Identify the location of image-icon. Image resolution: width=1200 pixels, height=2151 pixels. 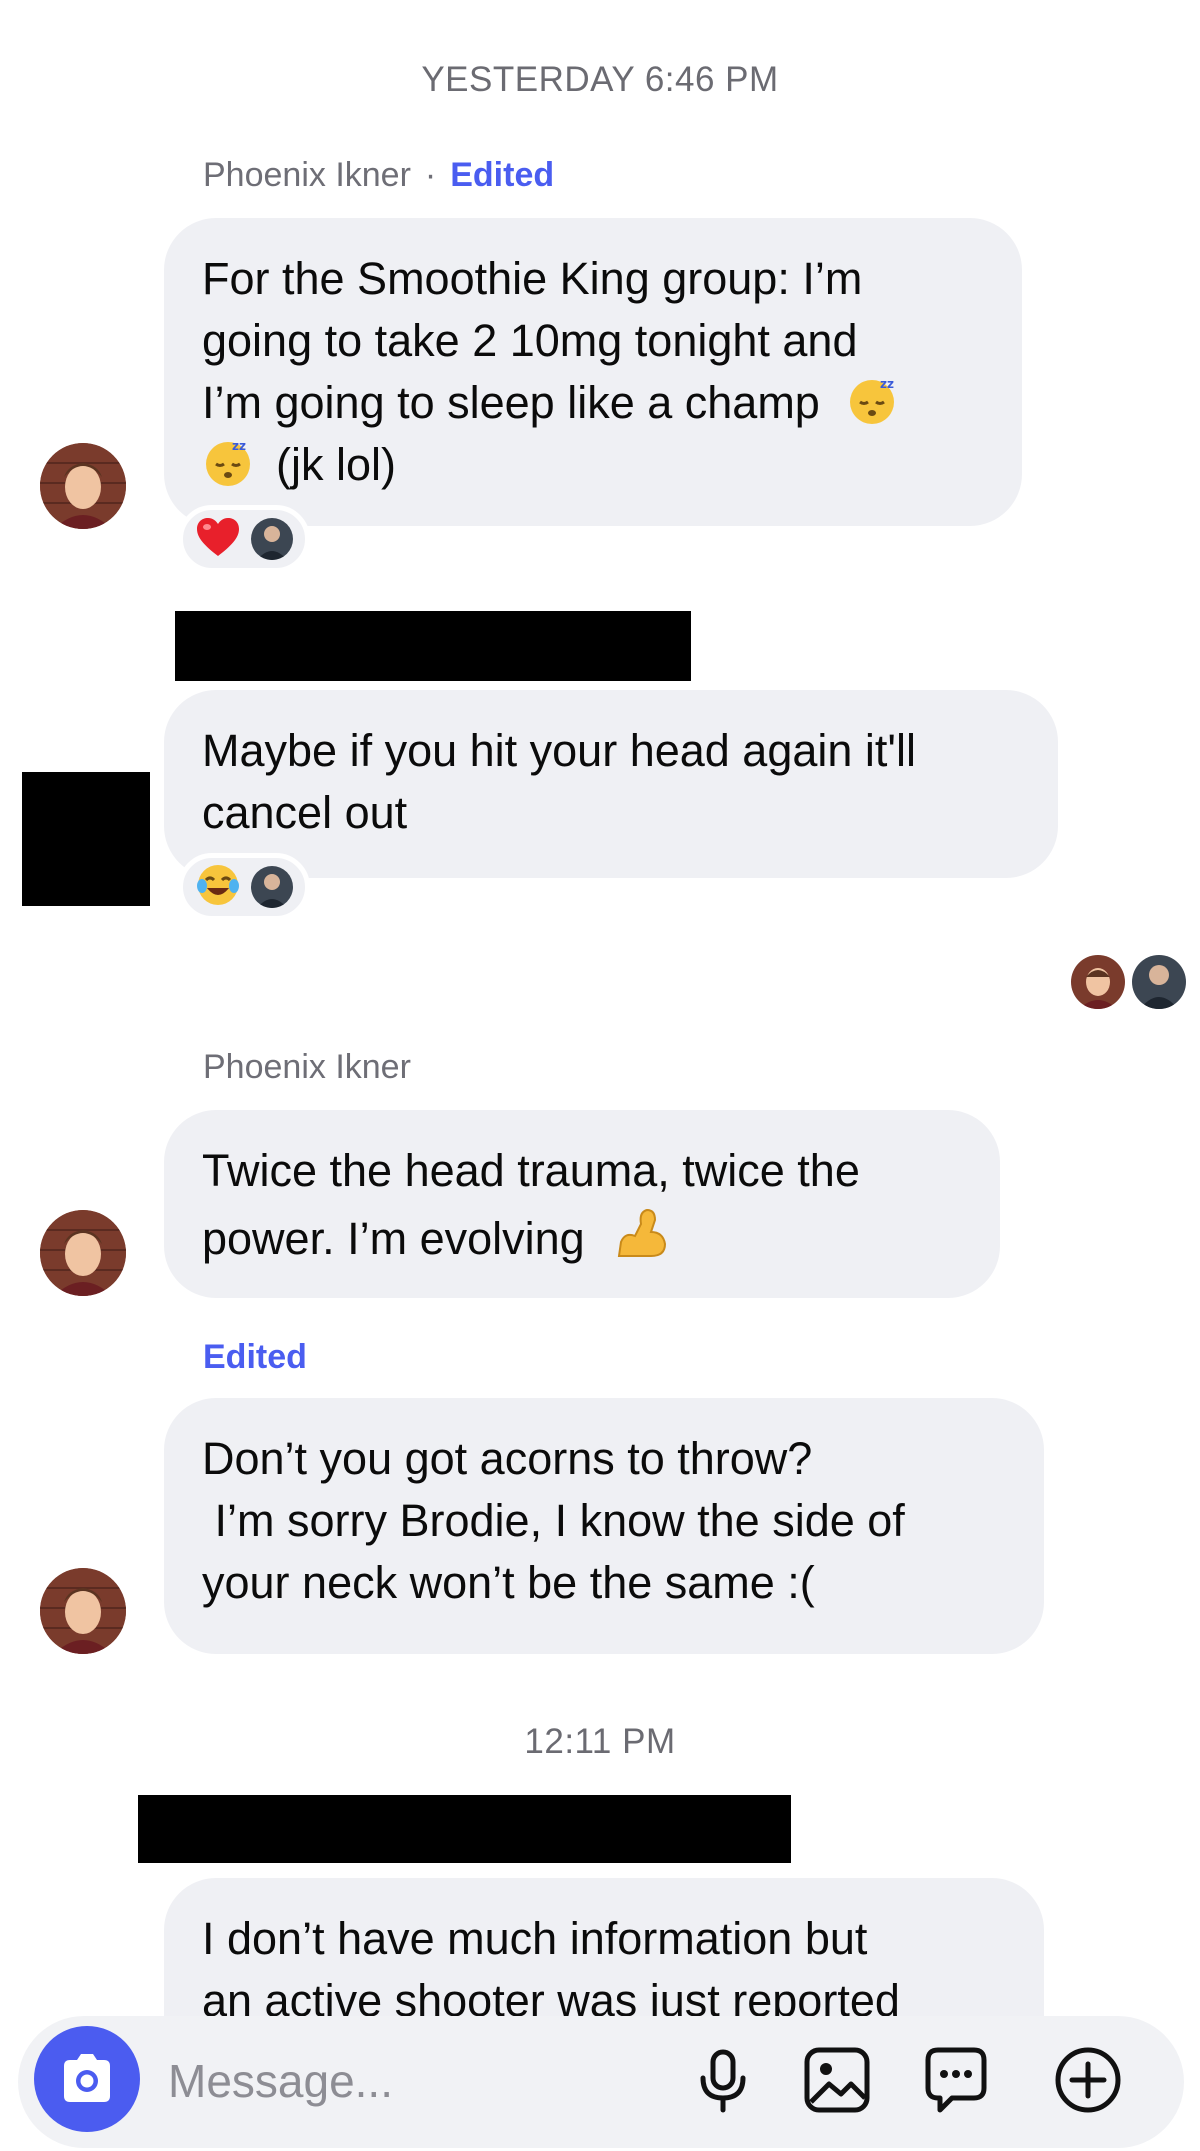
(837, 2080).